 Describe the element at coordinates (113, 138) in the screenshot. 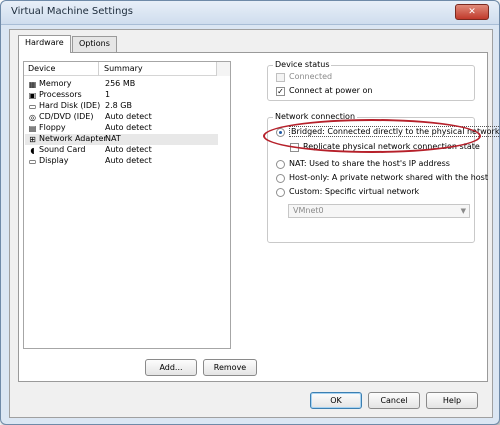

I see `device-summary: NAT` at that location.